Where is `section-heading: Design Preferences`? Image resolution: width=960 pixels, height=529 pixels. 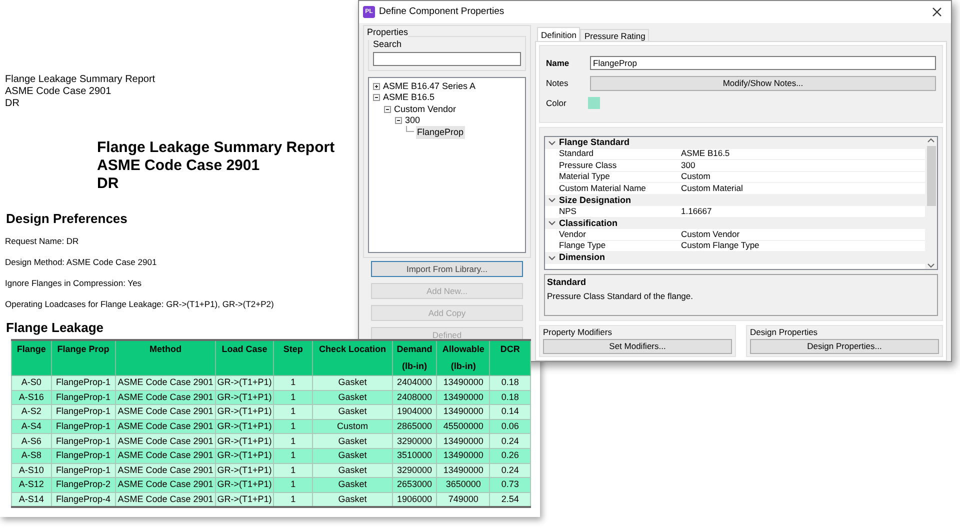 section-heading: Design Preferences is located at coordinates (67, 219).